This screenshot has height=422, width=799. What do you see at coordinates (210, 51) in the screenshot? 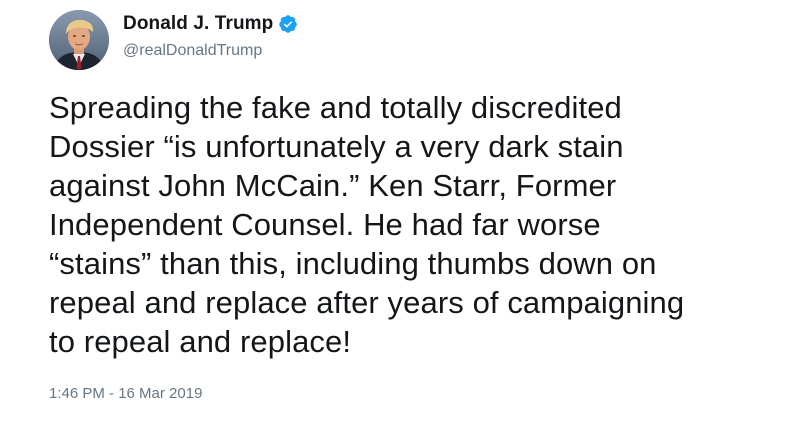
I see `user-handle: @realDonaldTrump` at bounding box center [210, 51].